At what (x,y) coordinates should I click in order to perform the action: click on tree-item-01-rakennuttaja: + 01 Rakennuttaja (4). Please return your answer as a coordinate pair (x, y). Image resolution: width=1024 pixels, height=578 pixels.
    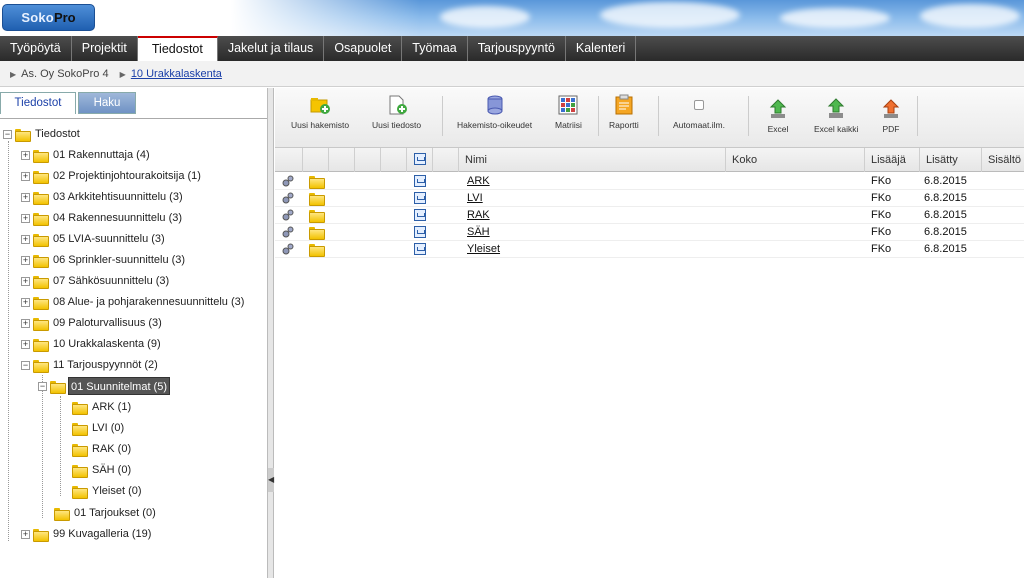
    Looking at the image, I should click on (86, 155).